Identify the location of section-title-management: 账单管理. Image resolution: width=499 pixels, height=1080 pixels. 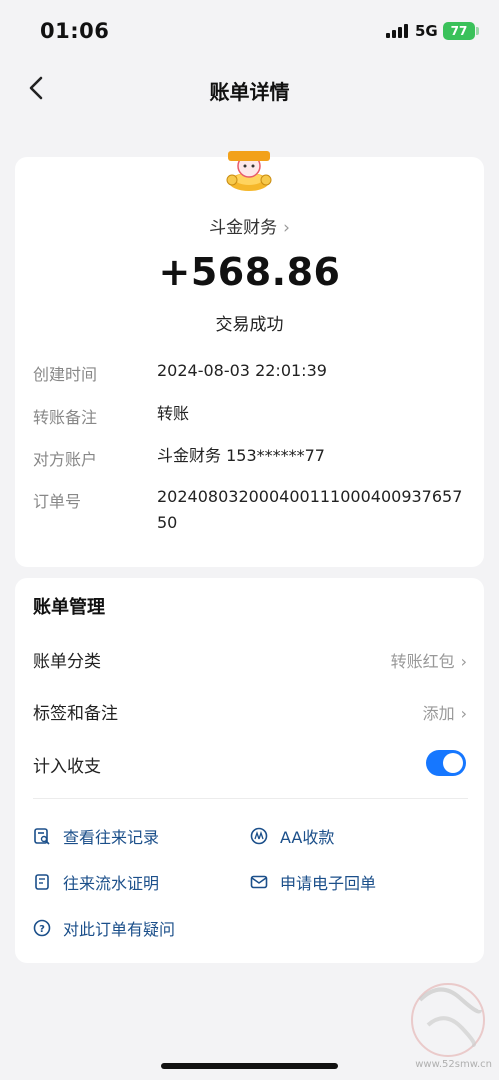
(69, 607).